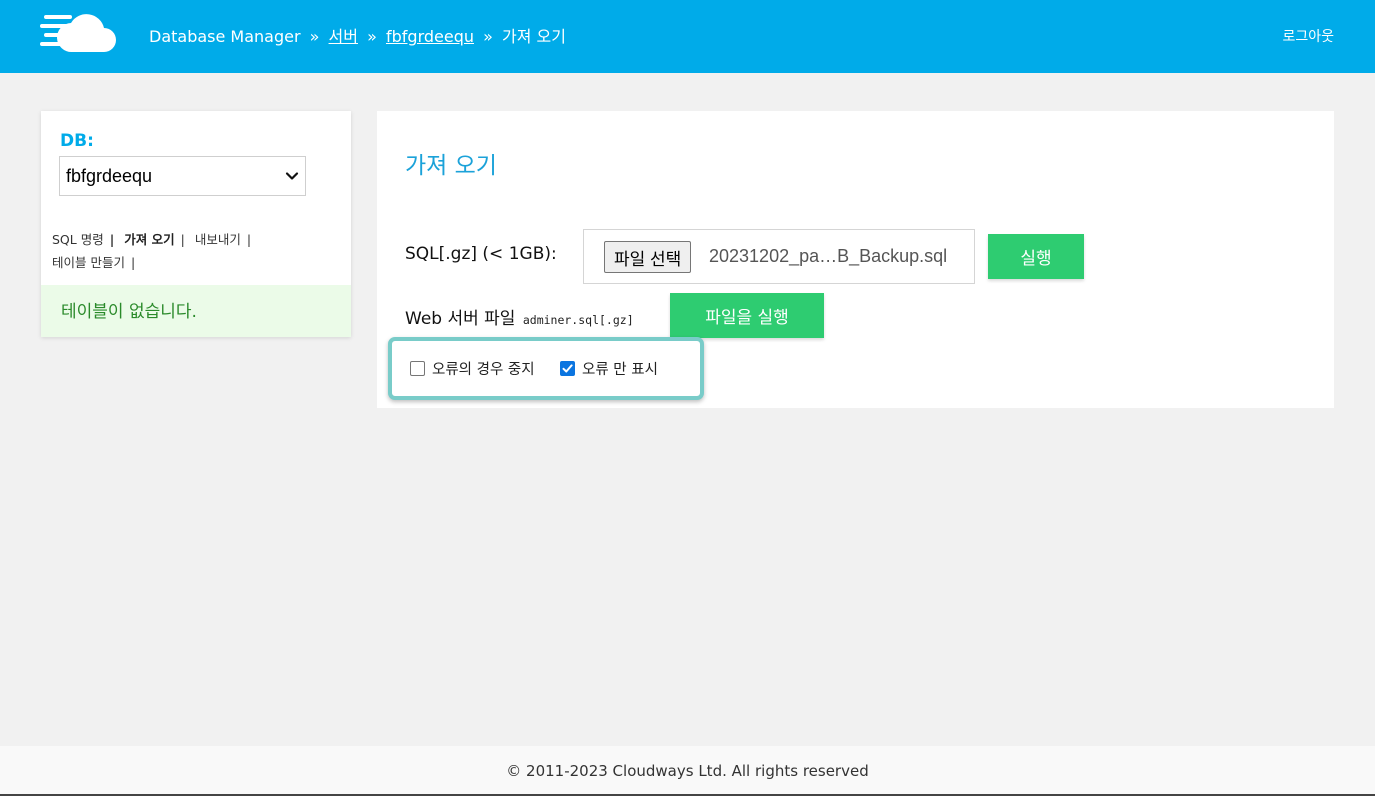 The image size is (1375, 796). What do you see at coordinates (460, 319) in the screenshot?
I see `web-server-file-text: Web 서버 파일` at bounding box center [460, 319].